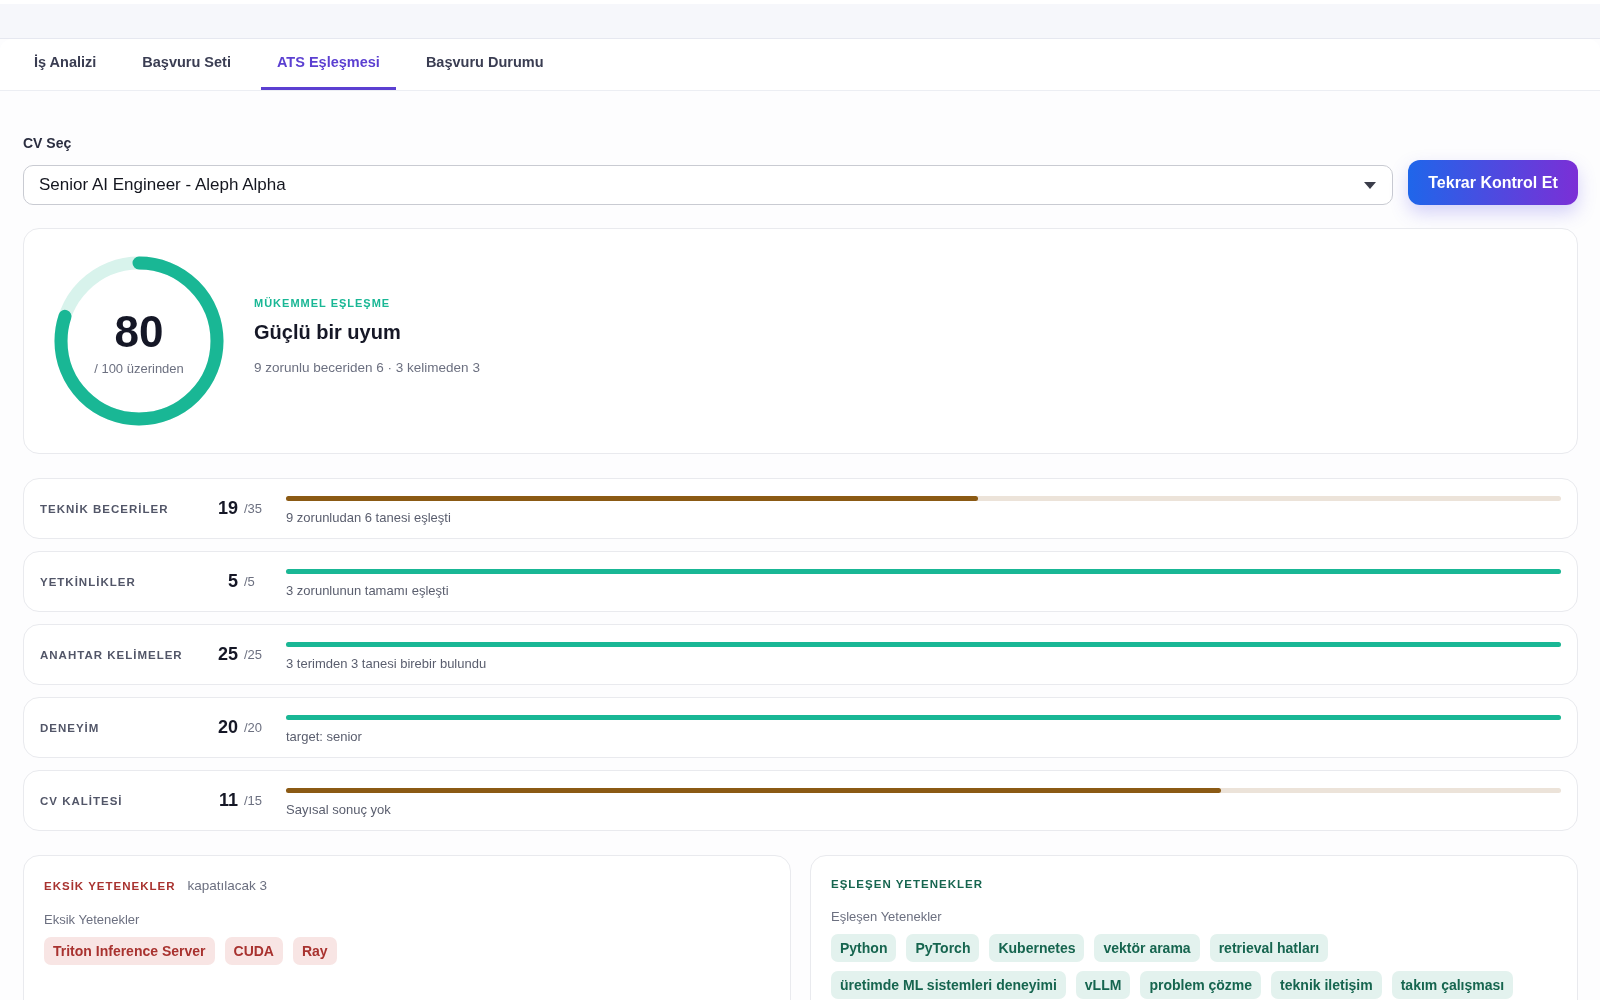  What do you see at coordinates (1037, 948) in the screenshot?
I see `skill-tag: Kubernetes` at bounding box center [1037, 948].